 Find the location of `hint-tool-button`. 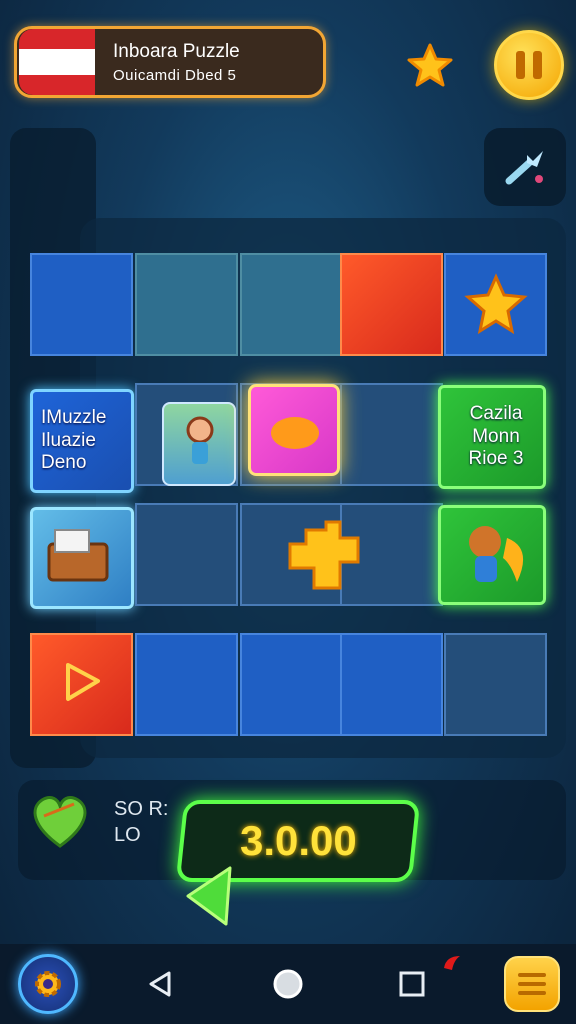

hint-tool-button is located at coordinates (525, 167).